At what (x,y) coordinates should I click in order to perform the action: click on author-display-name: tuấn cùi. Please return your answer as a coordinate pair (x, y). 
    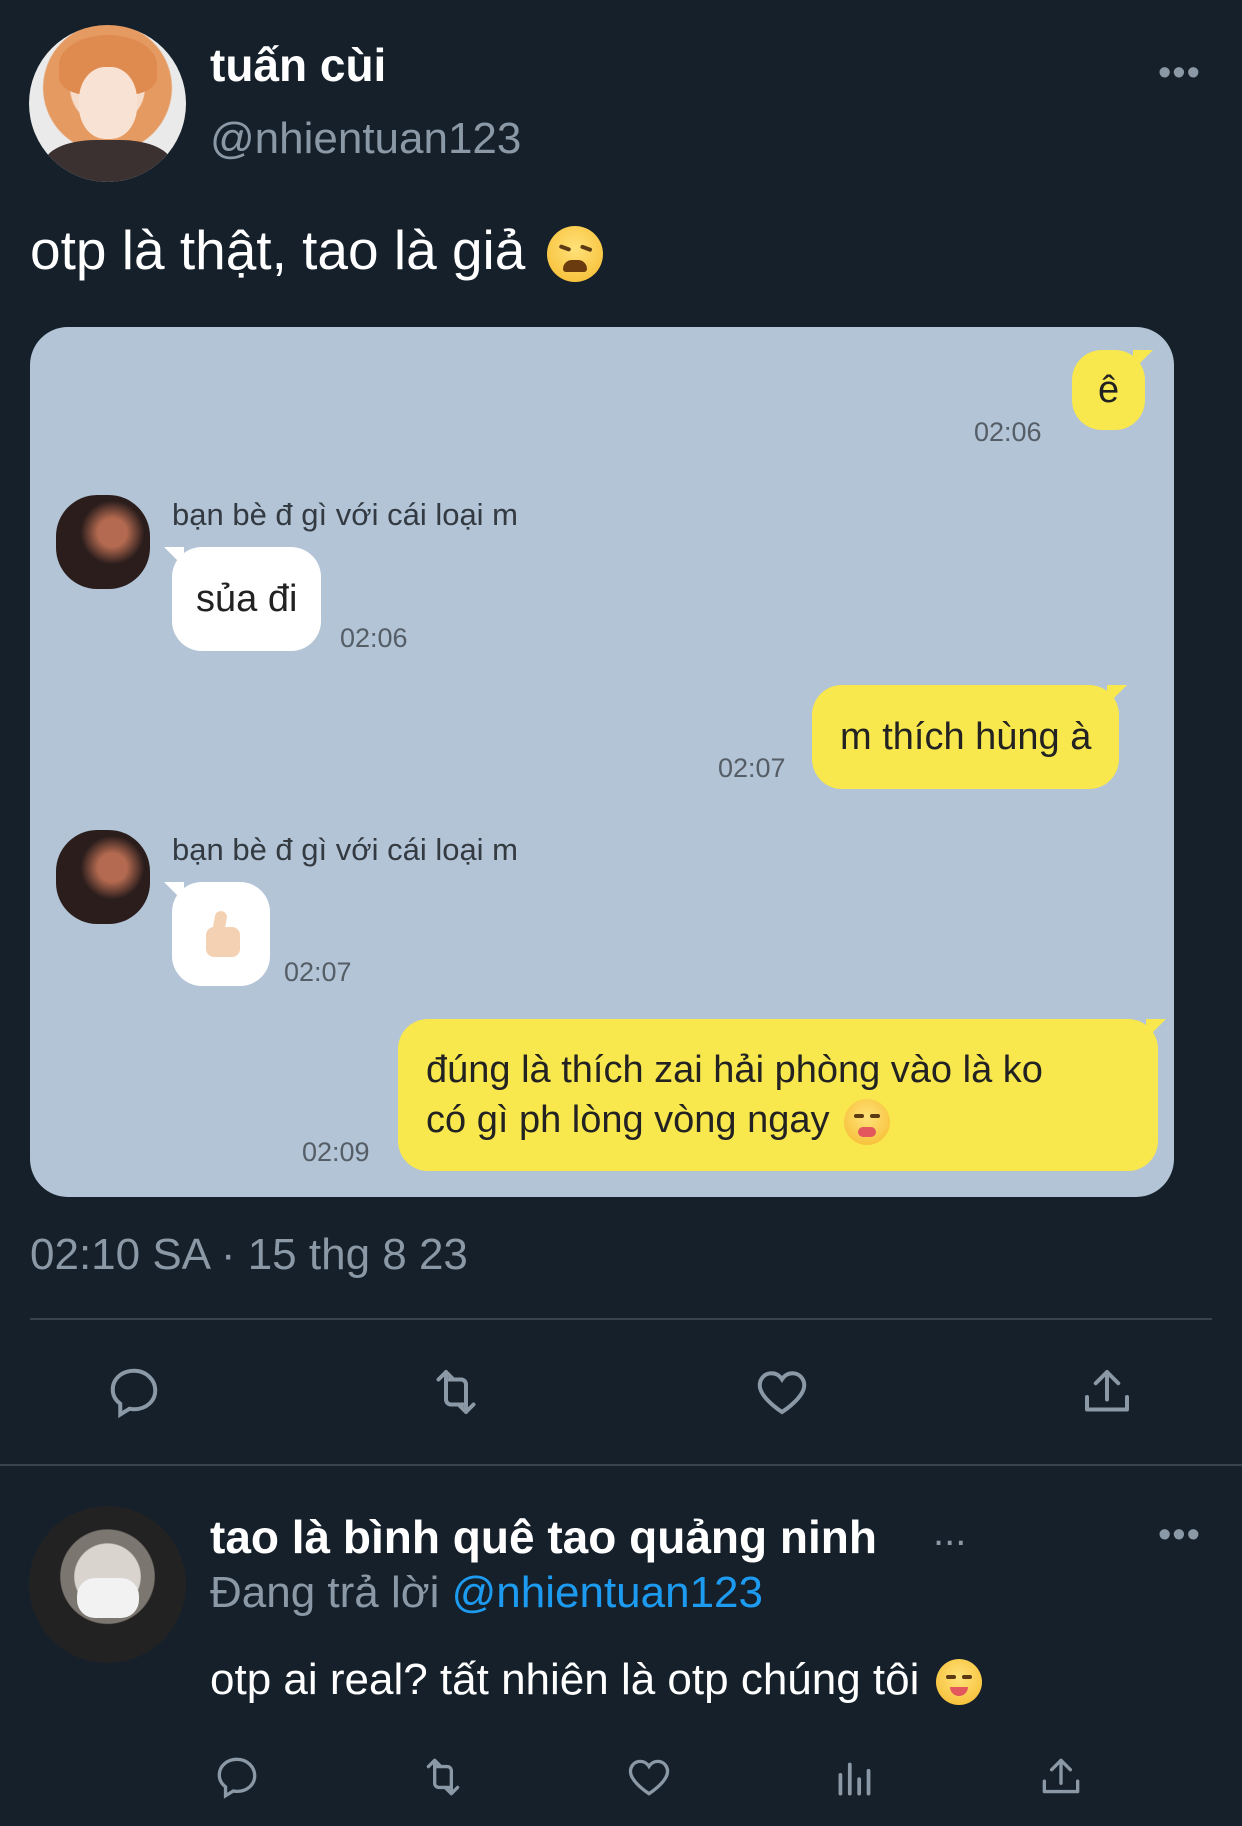
    Looking at the image, I should click on (298, 65).